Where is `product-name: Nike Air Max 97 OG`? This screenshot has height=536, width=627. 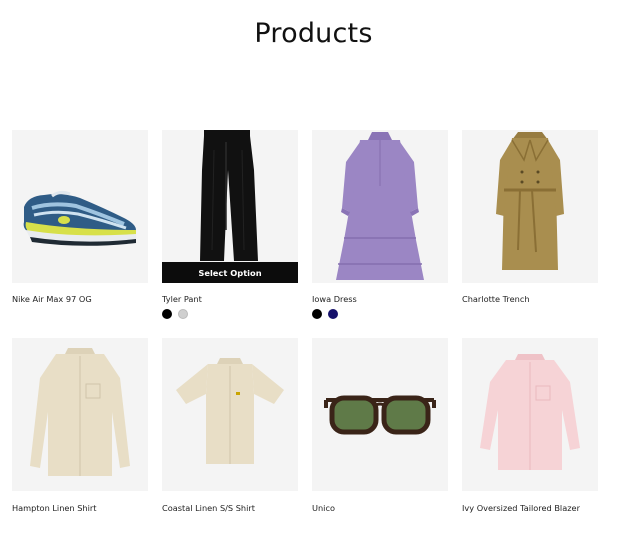 product-name: Nike Air Max 97 OG is located at coordinates (52, 299).